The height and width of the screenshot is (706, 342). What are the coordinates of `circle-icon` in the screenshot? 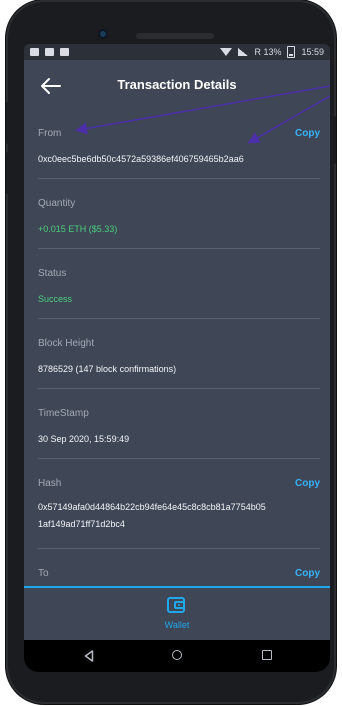 It's located at (177, 655).